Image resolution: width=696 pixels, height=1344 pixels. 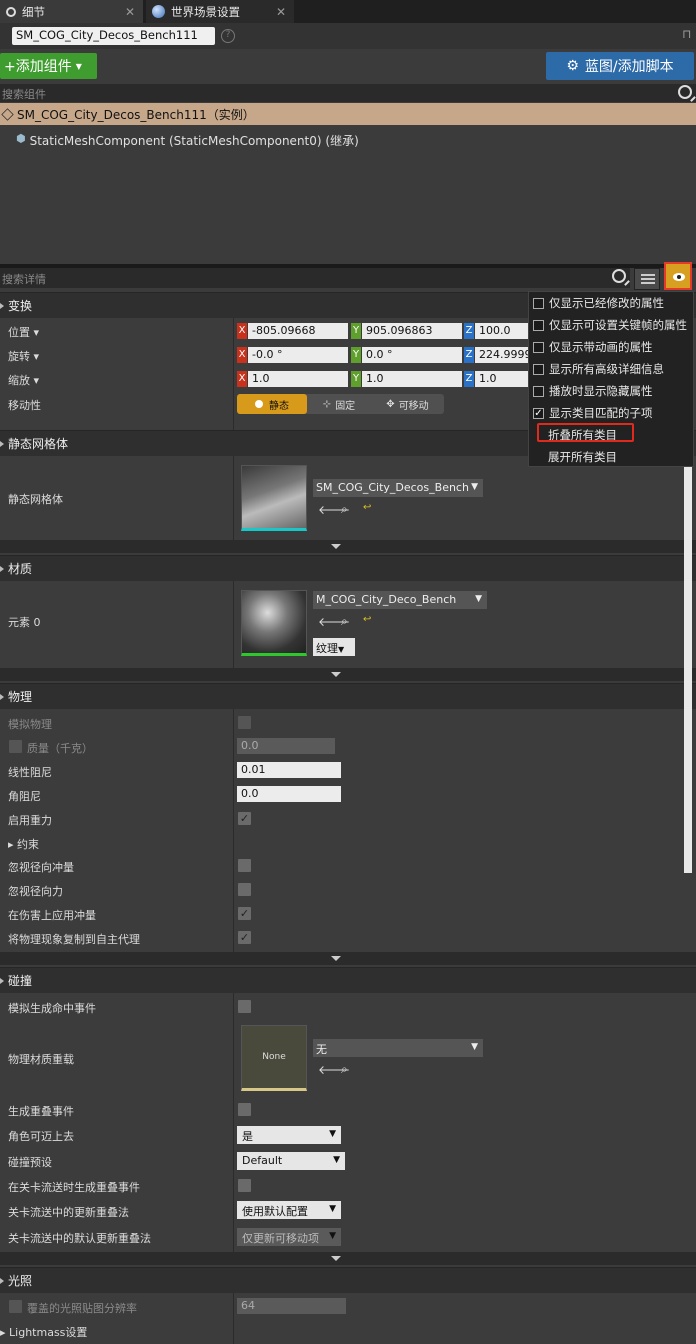 What do you see at coordinates (503, 355) in the screenshot?
I see `rotation-z-input: 224.9999` at bounding box center [503, 355].